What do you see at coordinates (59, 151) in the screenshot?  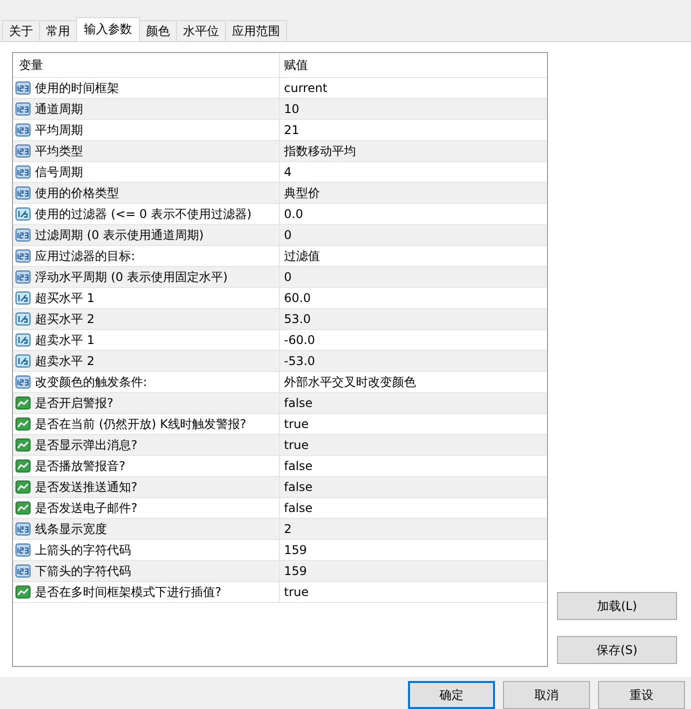 I see `parameter-name: 平均类型` at bounding box center [59, 151].